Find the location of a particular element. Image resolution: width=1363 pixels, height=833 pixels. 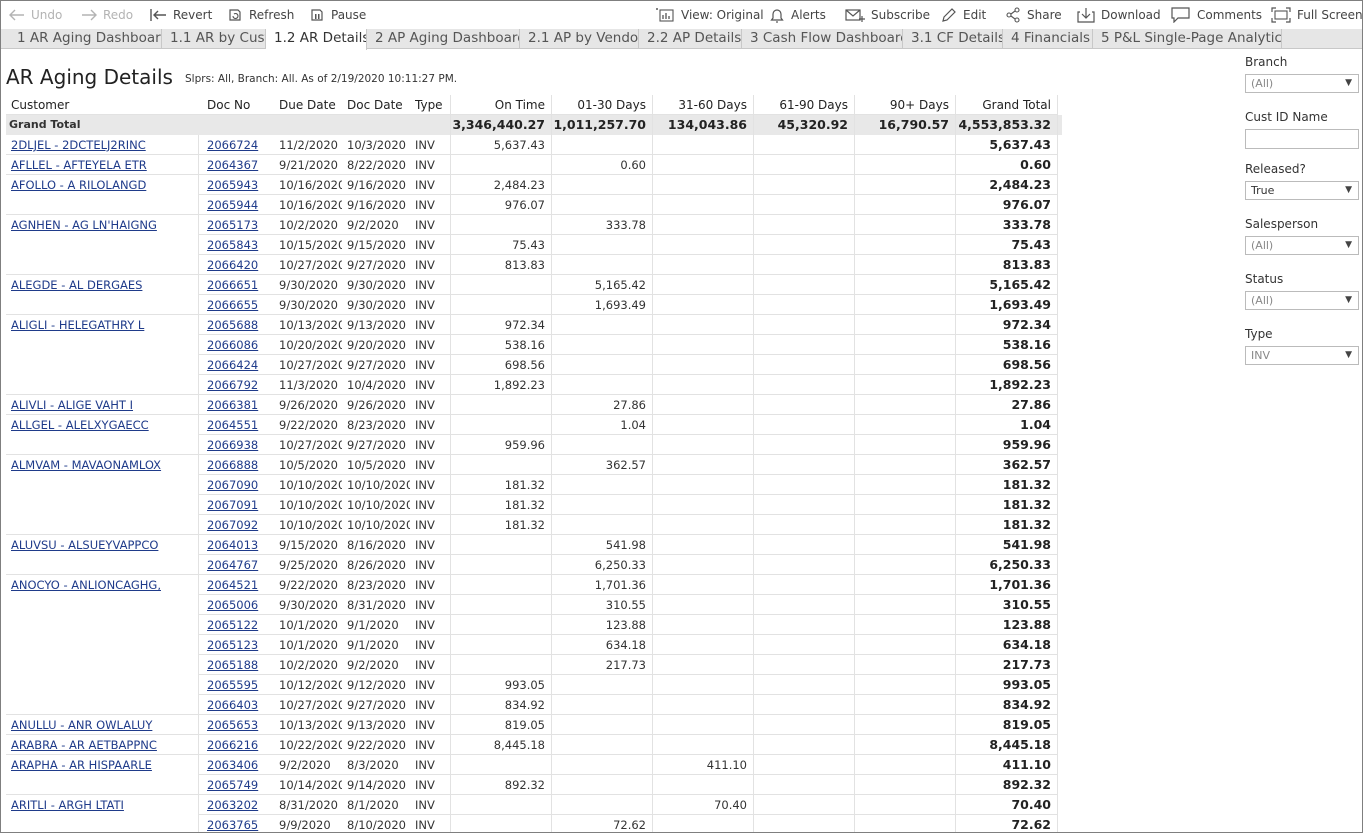

tab-cf-details: 3.1 CF Details is located at coordinates (953, 39).